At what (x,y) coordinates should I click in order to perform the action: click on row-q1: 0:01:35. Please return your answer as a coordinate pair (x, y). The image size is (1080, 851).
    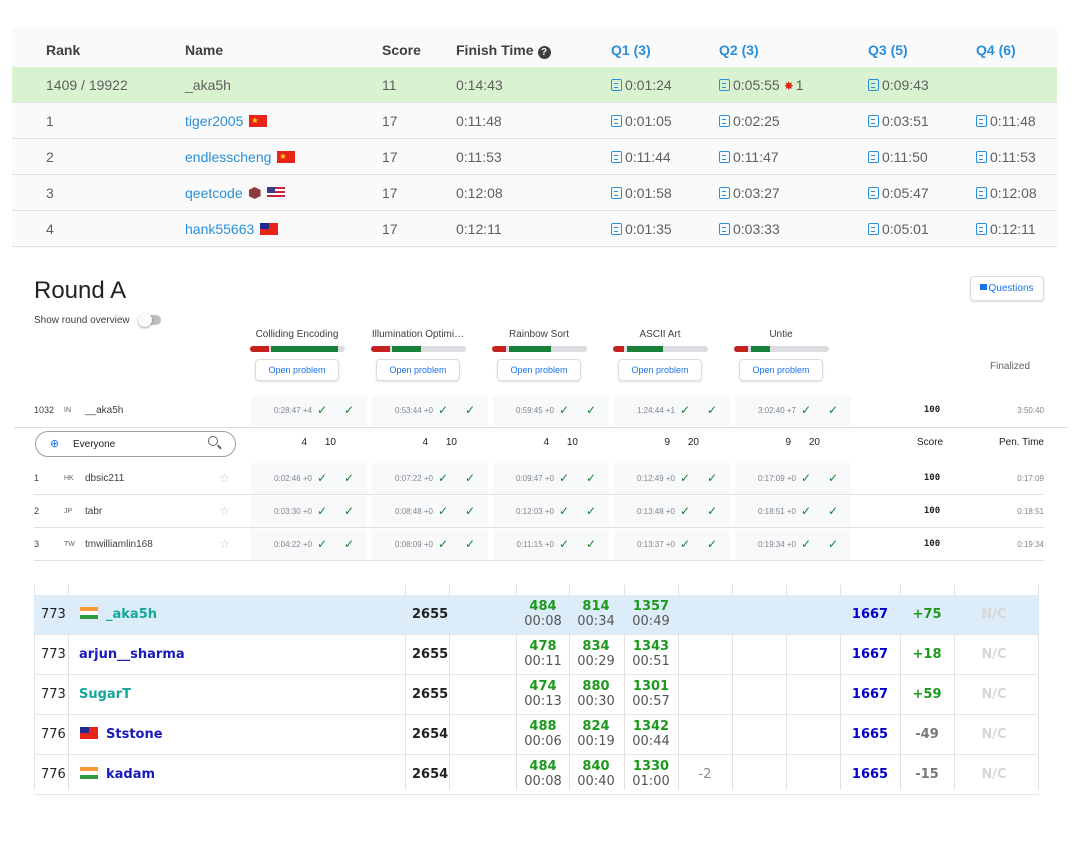
    Looking at the image, I should click on (641, 229).